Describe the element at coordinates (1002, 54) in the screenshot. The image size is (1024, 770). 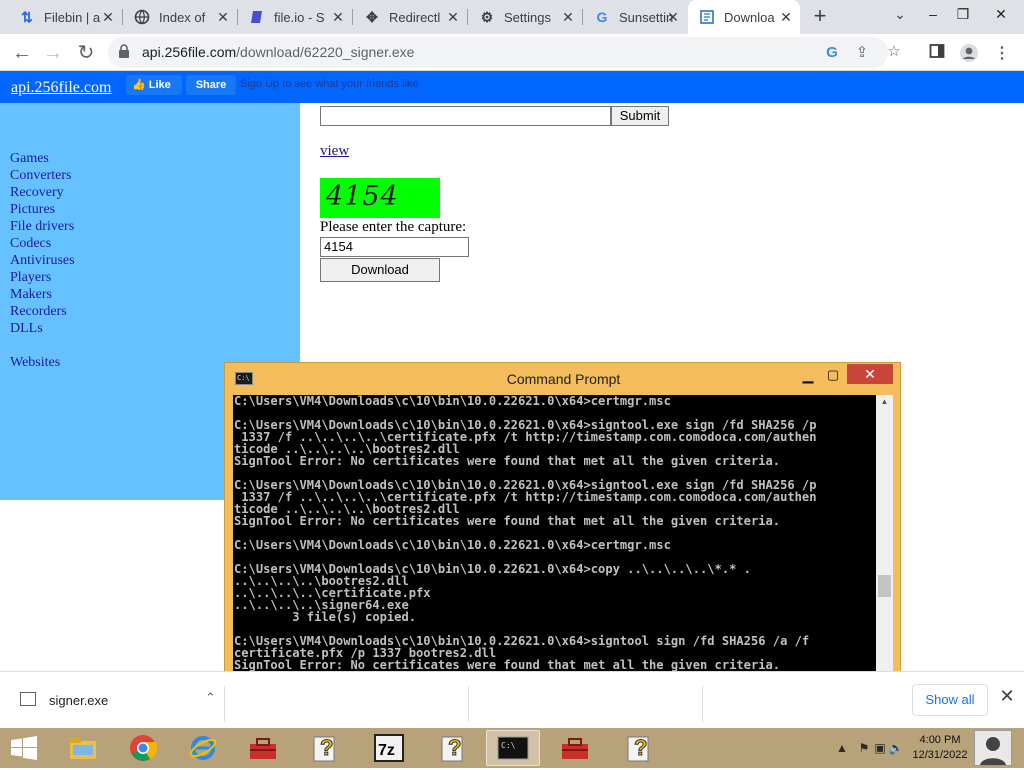
I see `menu-kebab-icon: ⋮` at that location.